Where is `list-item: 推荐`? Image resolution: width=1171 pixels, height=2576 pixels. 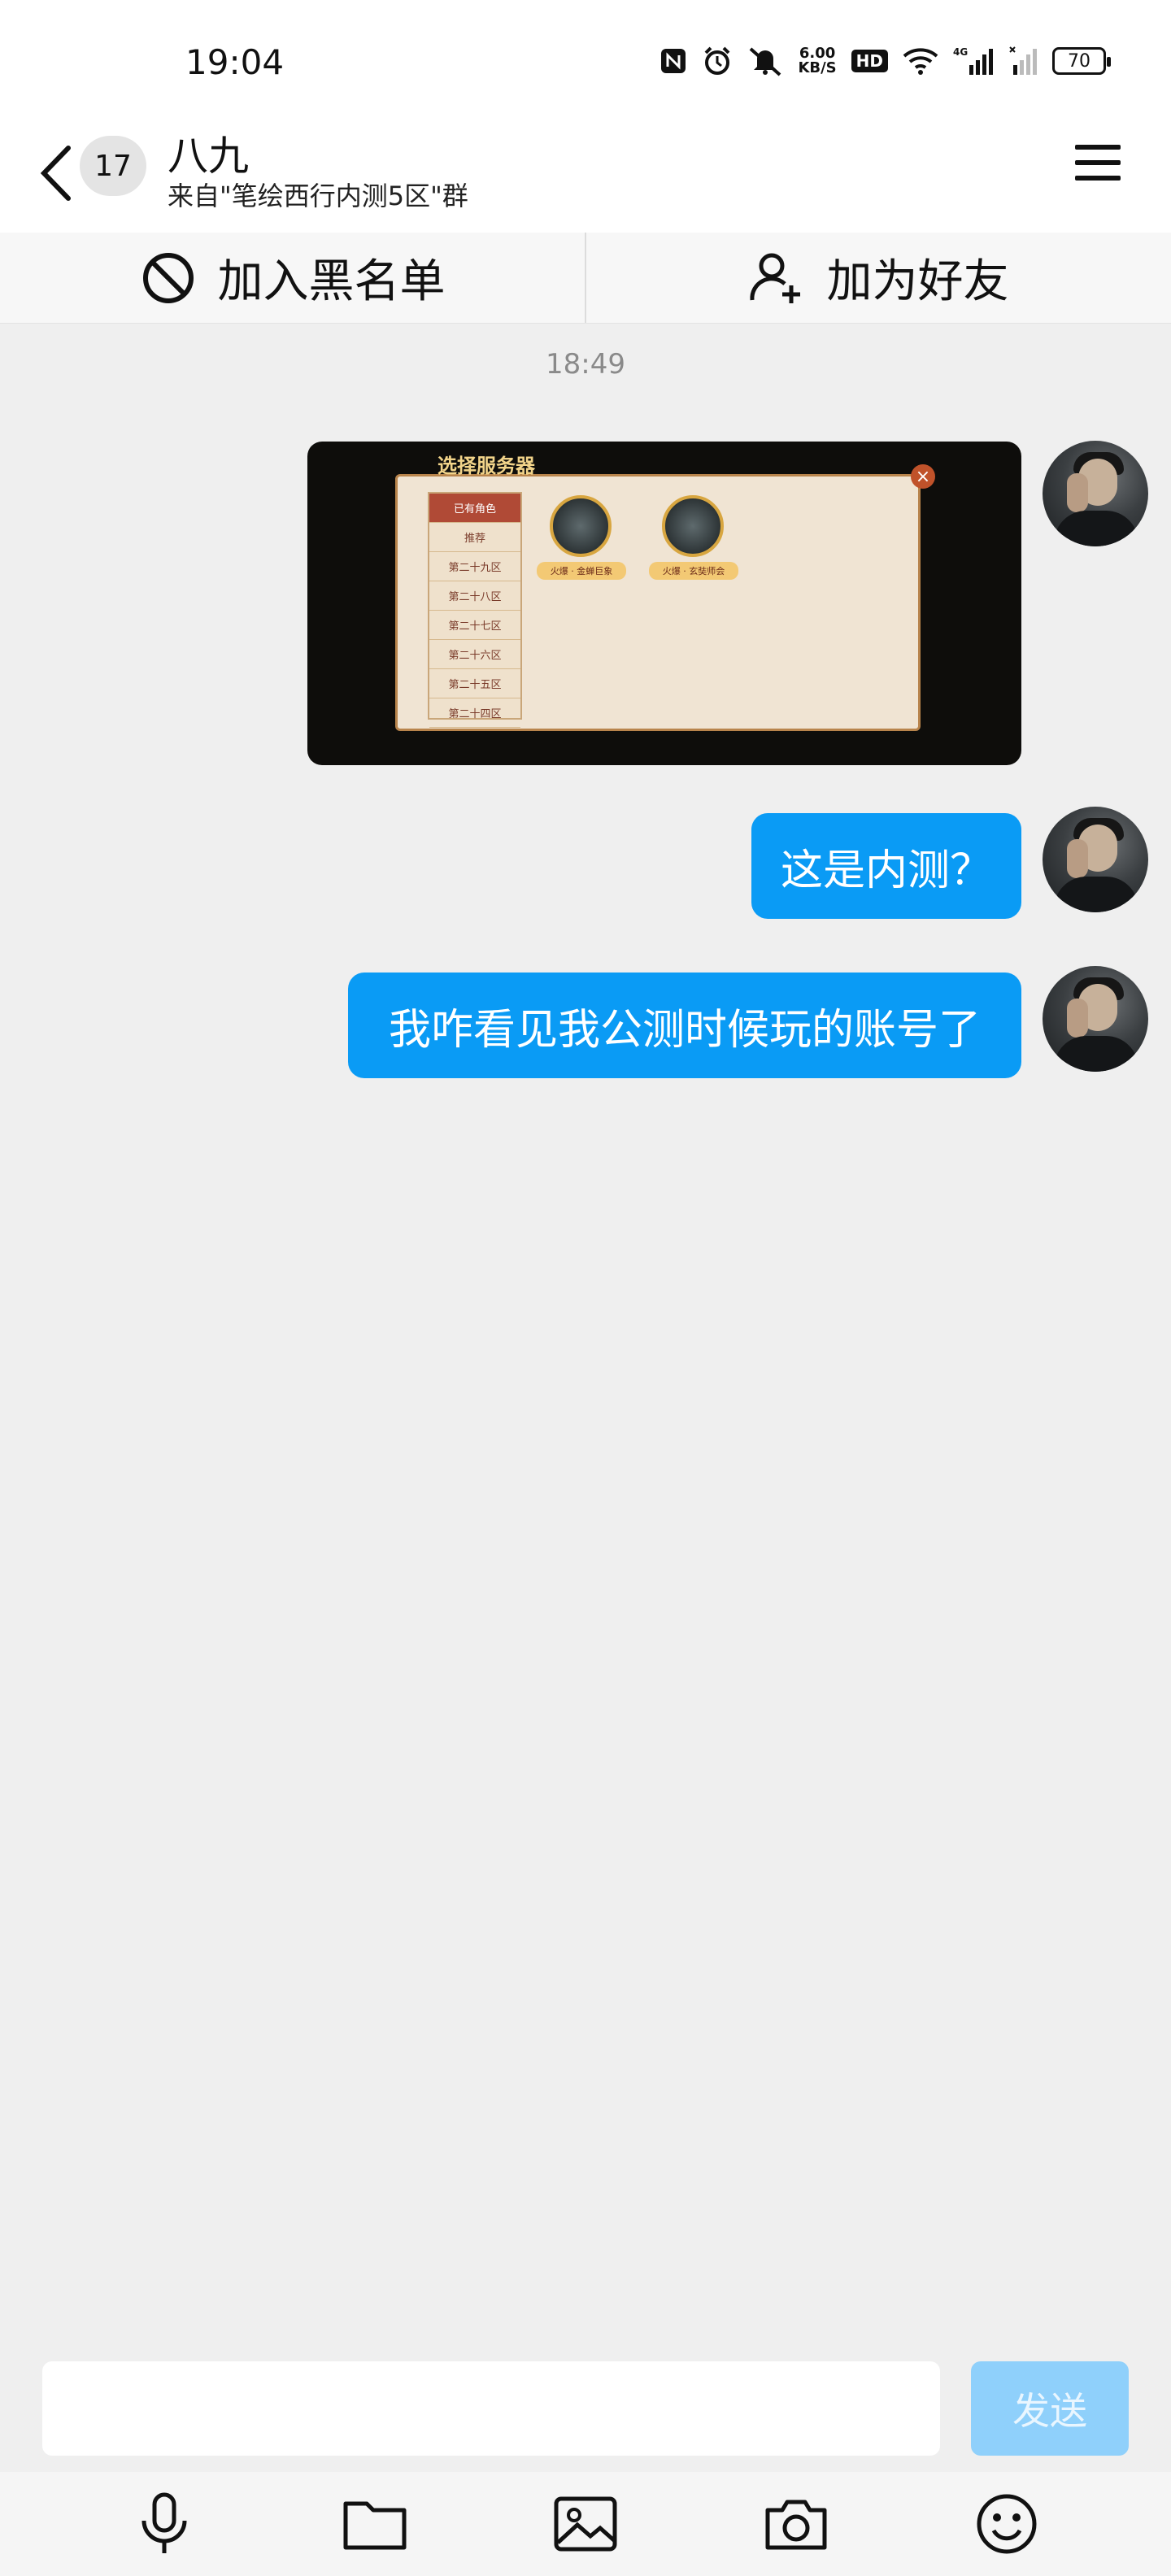 list-item: 推荐 is located at coordinates (475, 538).